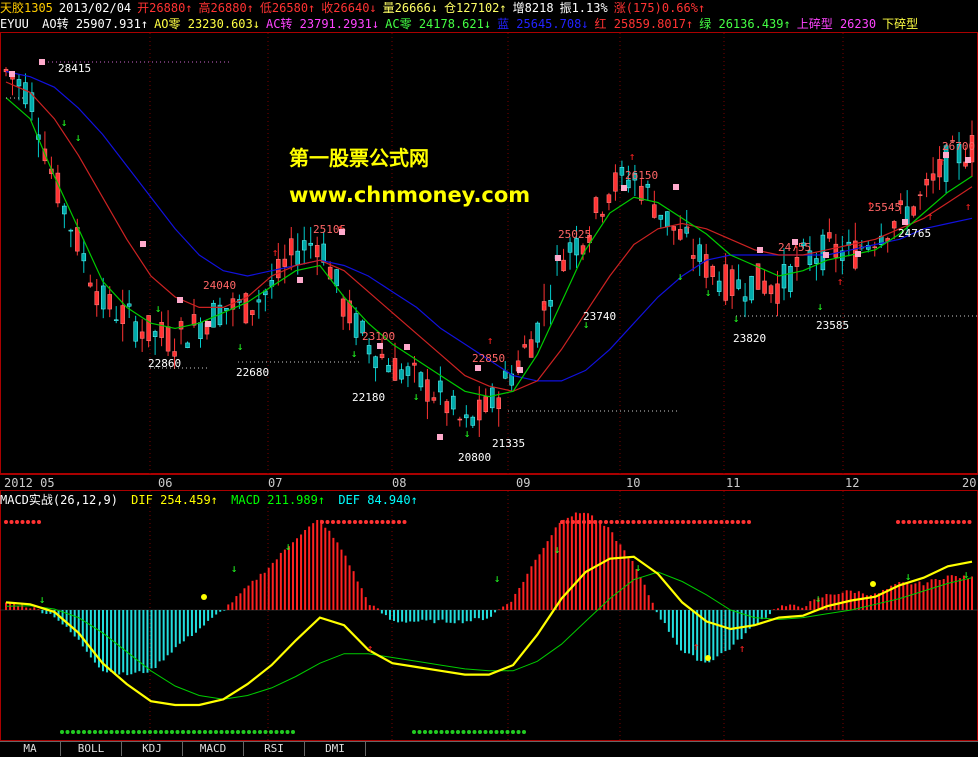  I want to click on macd-cross-dot, so click(204, 597).